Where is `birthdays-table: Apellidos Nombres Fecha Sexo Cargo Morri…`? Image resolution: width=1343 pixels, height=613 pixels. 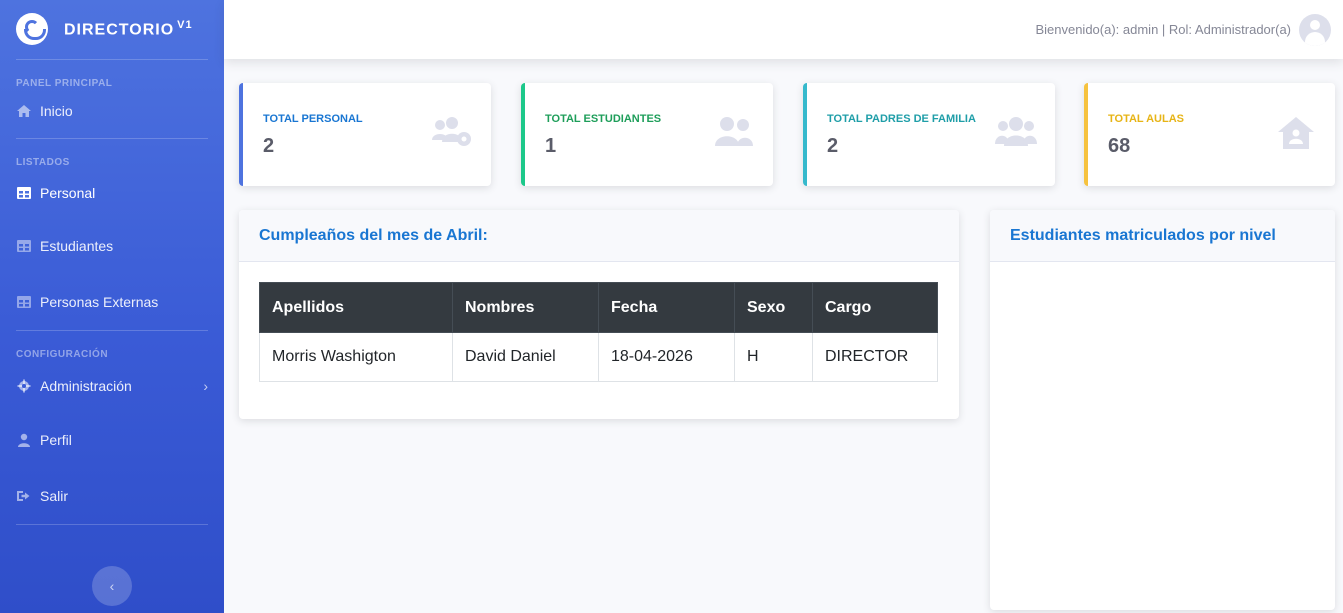
birthdays-table: Apellidos Nombres Fecha Sexo Cargo Morri… is located at coordinates (598, 332).